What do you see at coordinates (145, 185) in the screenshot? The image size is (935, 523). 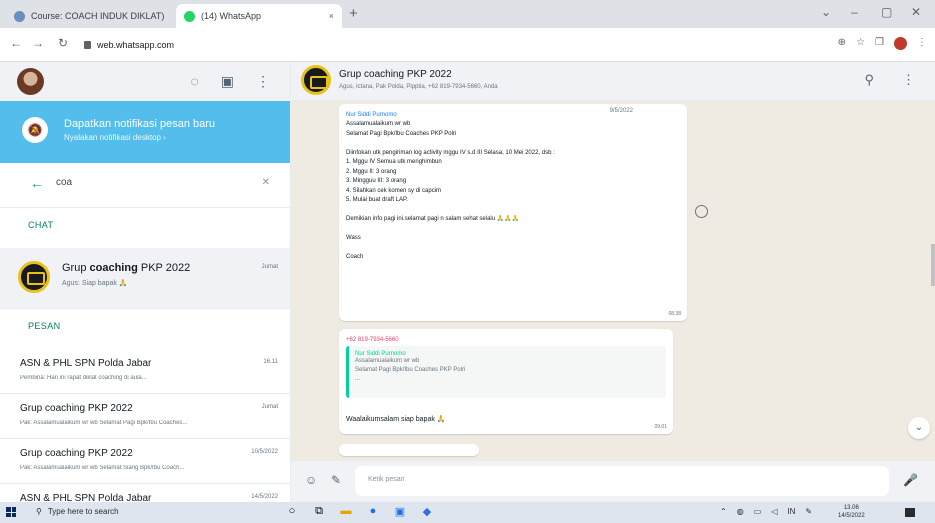 I see `search-bar: ← coa ✕` at bounding box center [145, 185].